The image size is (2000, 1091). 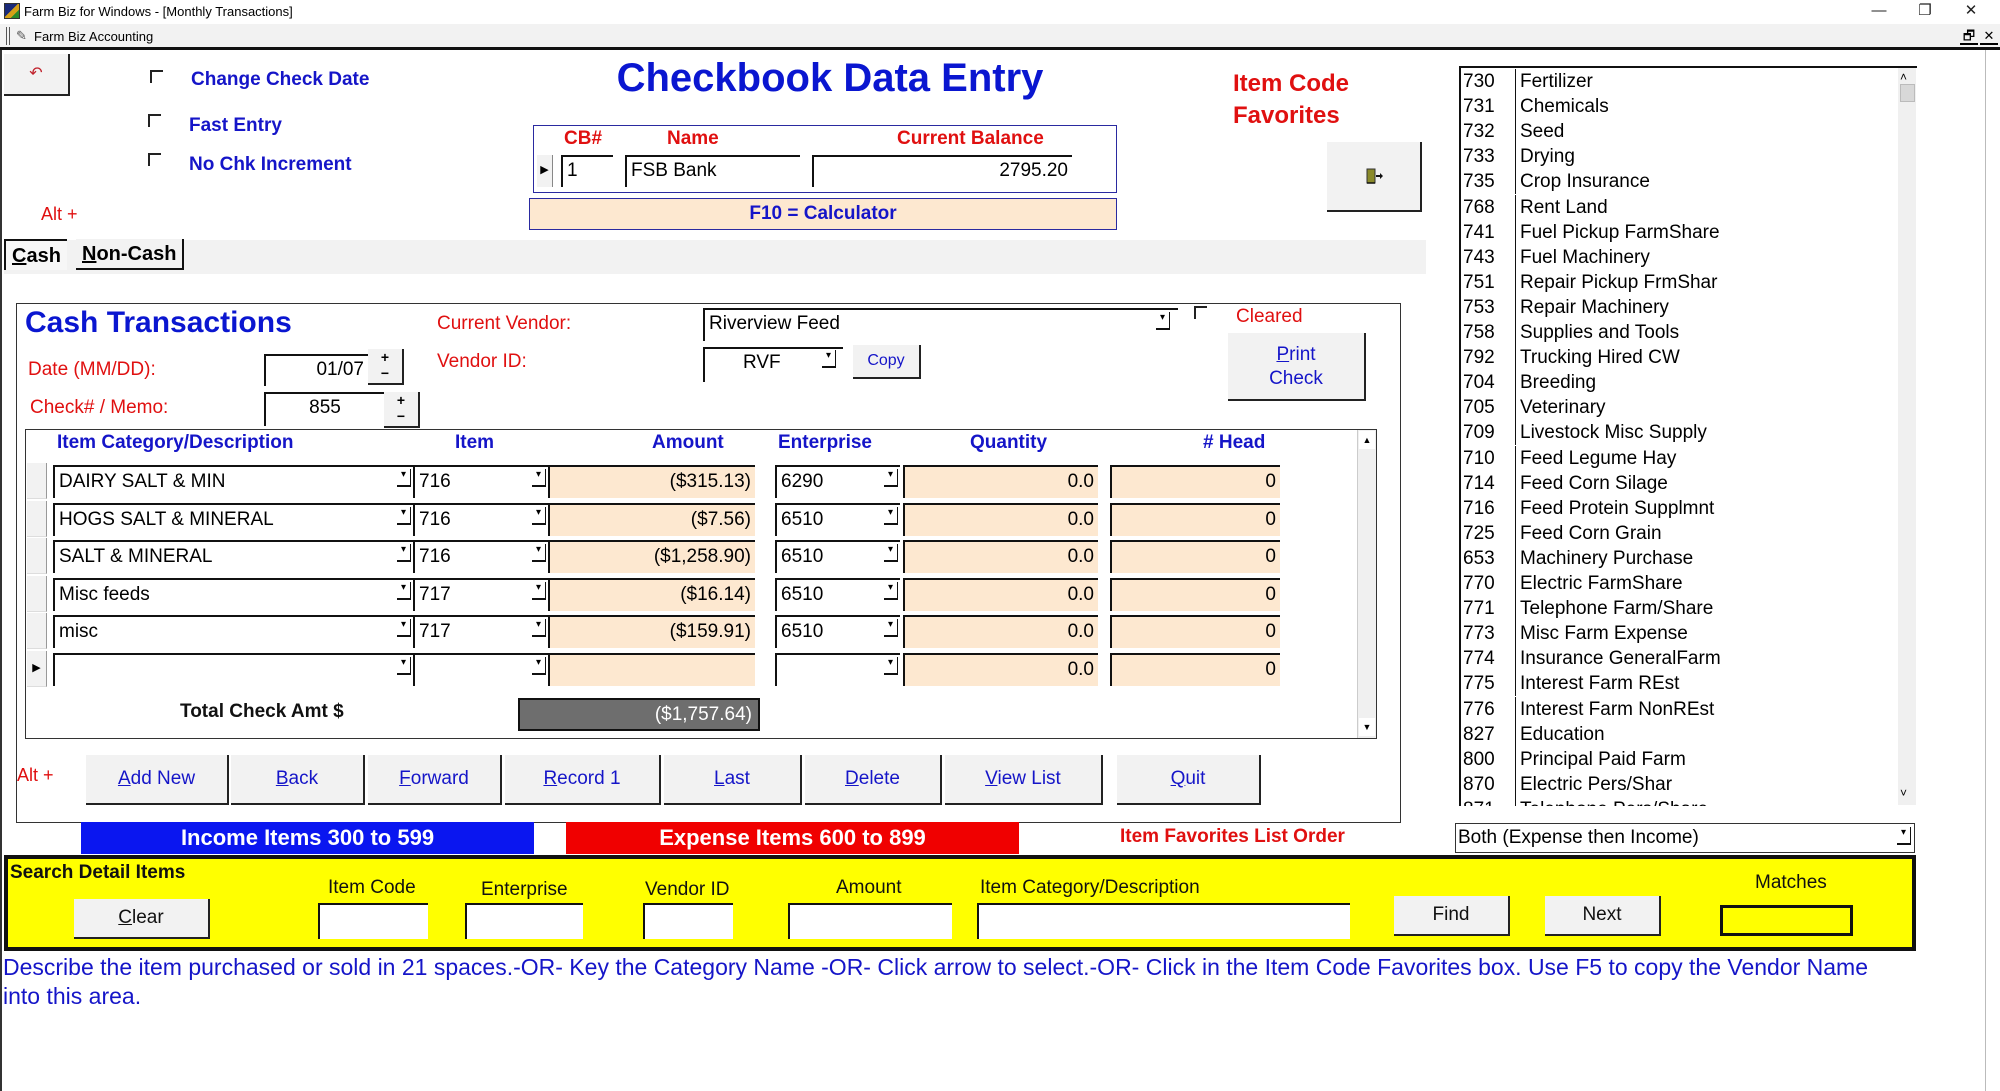 What do you see at coordinates (1163, 321) in the screenshot?
I see `vendor-dropdown-icon: ▾` at bounding box center [1163, 321].